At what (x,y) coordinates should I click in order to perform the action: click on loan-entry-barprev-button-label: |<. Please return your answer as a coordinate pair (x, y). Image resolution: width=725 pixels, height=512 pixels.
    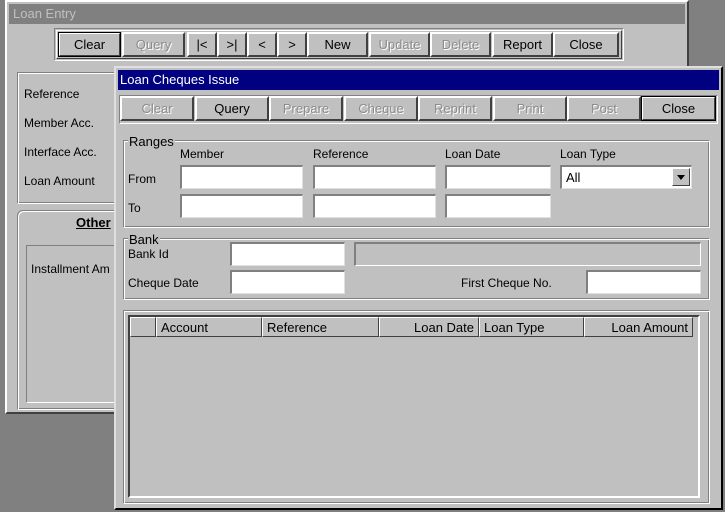
    Looking at the image, I should click on (202, 44).